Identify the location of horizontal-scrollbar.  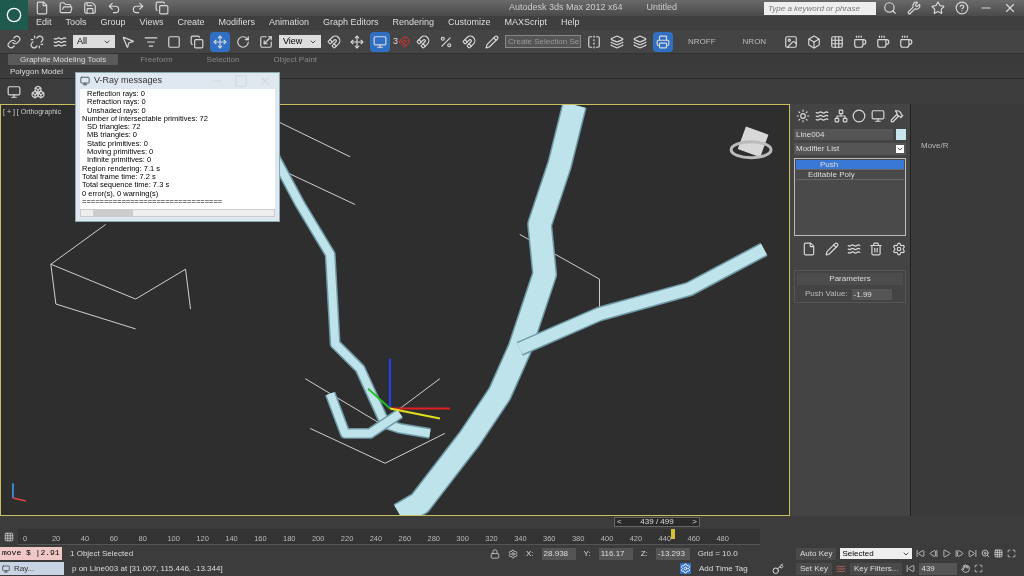
(177, 213).